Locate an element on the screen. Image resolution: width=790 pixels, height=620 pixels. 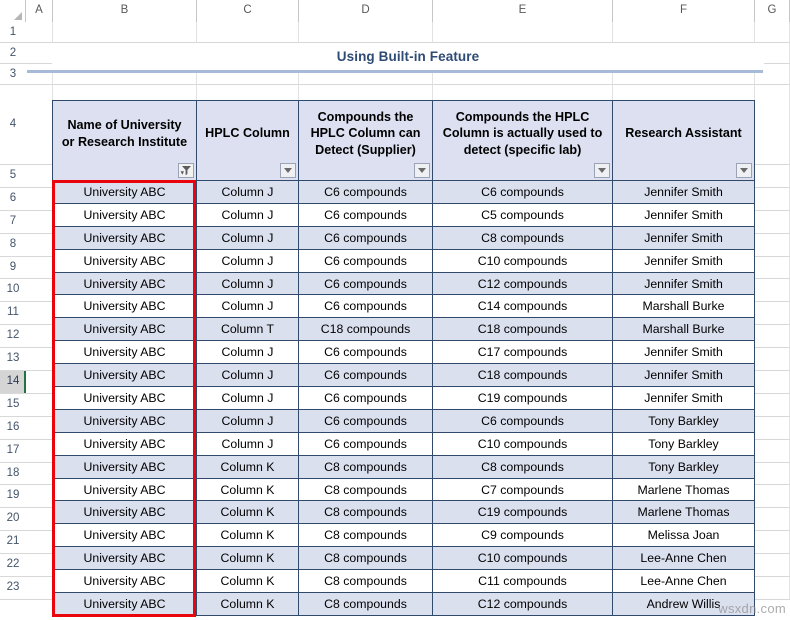
row-header-6: 6 is located at coordinates (13, 199).